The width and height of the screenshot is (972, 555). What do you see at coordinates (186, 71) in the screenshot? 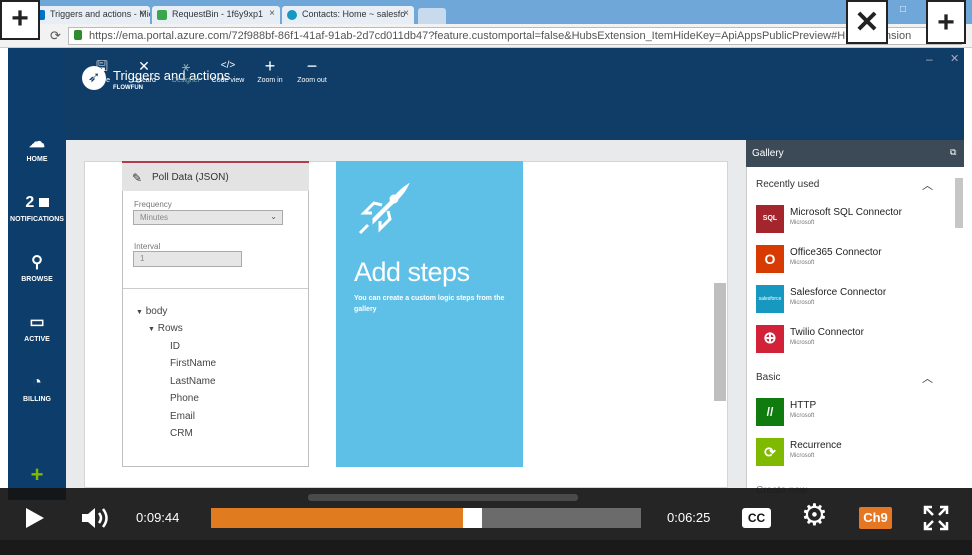
I see `designer-button: ⚹ Designer` at bounding box center [186, 71].